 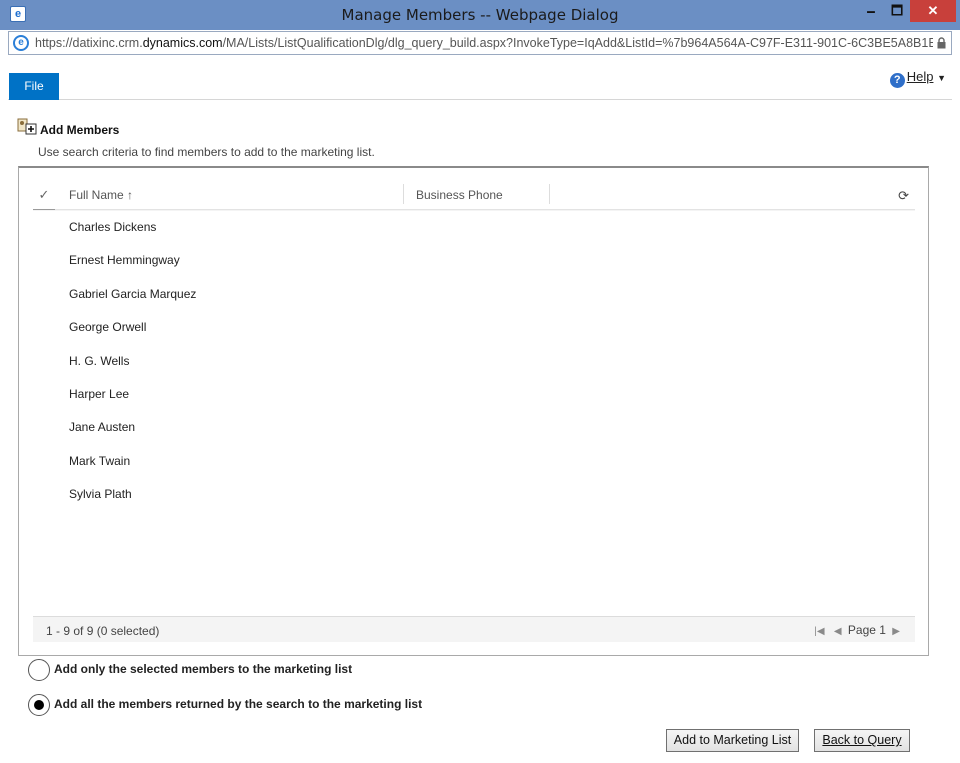 I want to click on help-icon: ?, so click(x=897, y=80).